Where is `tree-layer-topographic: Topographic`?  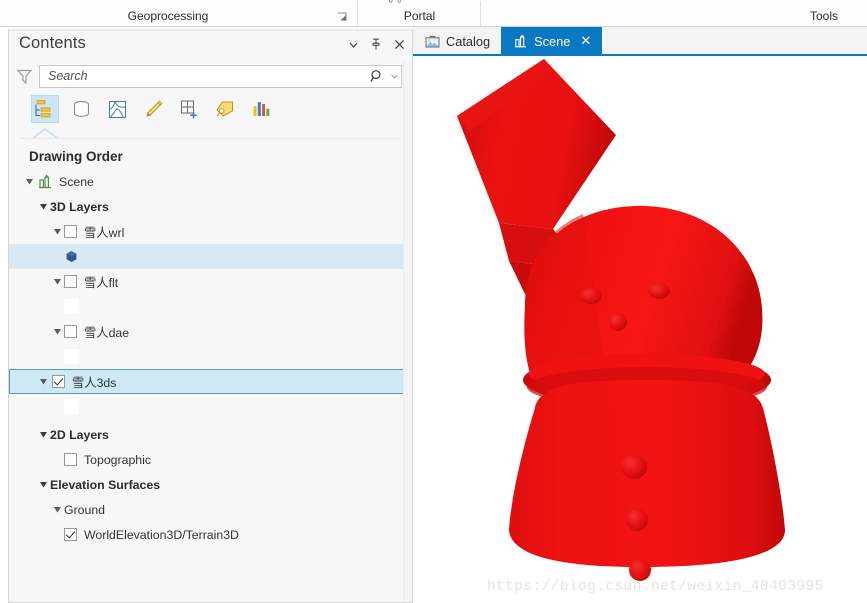
tree-layer-topographic: Topographic is located at coordinates (210, 459).